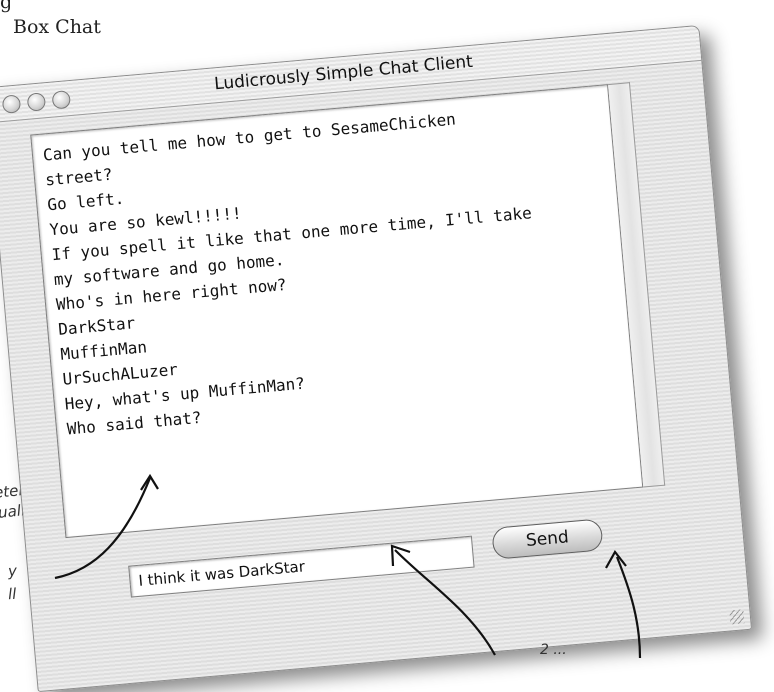 This screenshot has width=774, height=692. Describe the element at coordinates (445, 602) in the screenshot. I see `arrow-to-input` at that location.